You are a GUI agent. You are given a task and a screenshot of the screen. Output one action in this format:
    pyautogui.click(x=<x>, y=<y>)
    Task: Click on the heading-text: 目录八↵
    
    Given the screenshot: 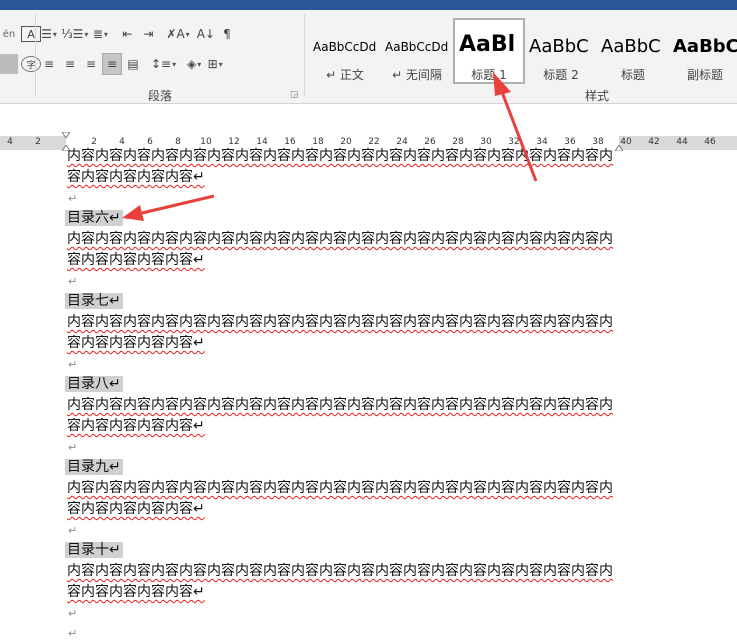 What is the action you would take?
    pyautogui.click(x=94, y=384)
    